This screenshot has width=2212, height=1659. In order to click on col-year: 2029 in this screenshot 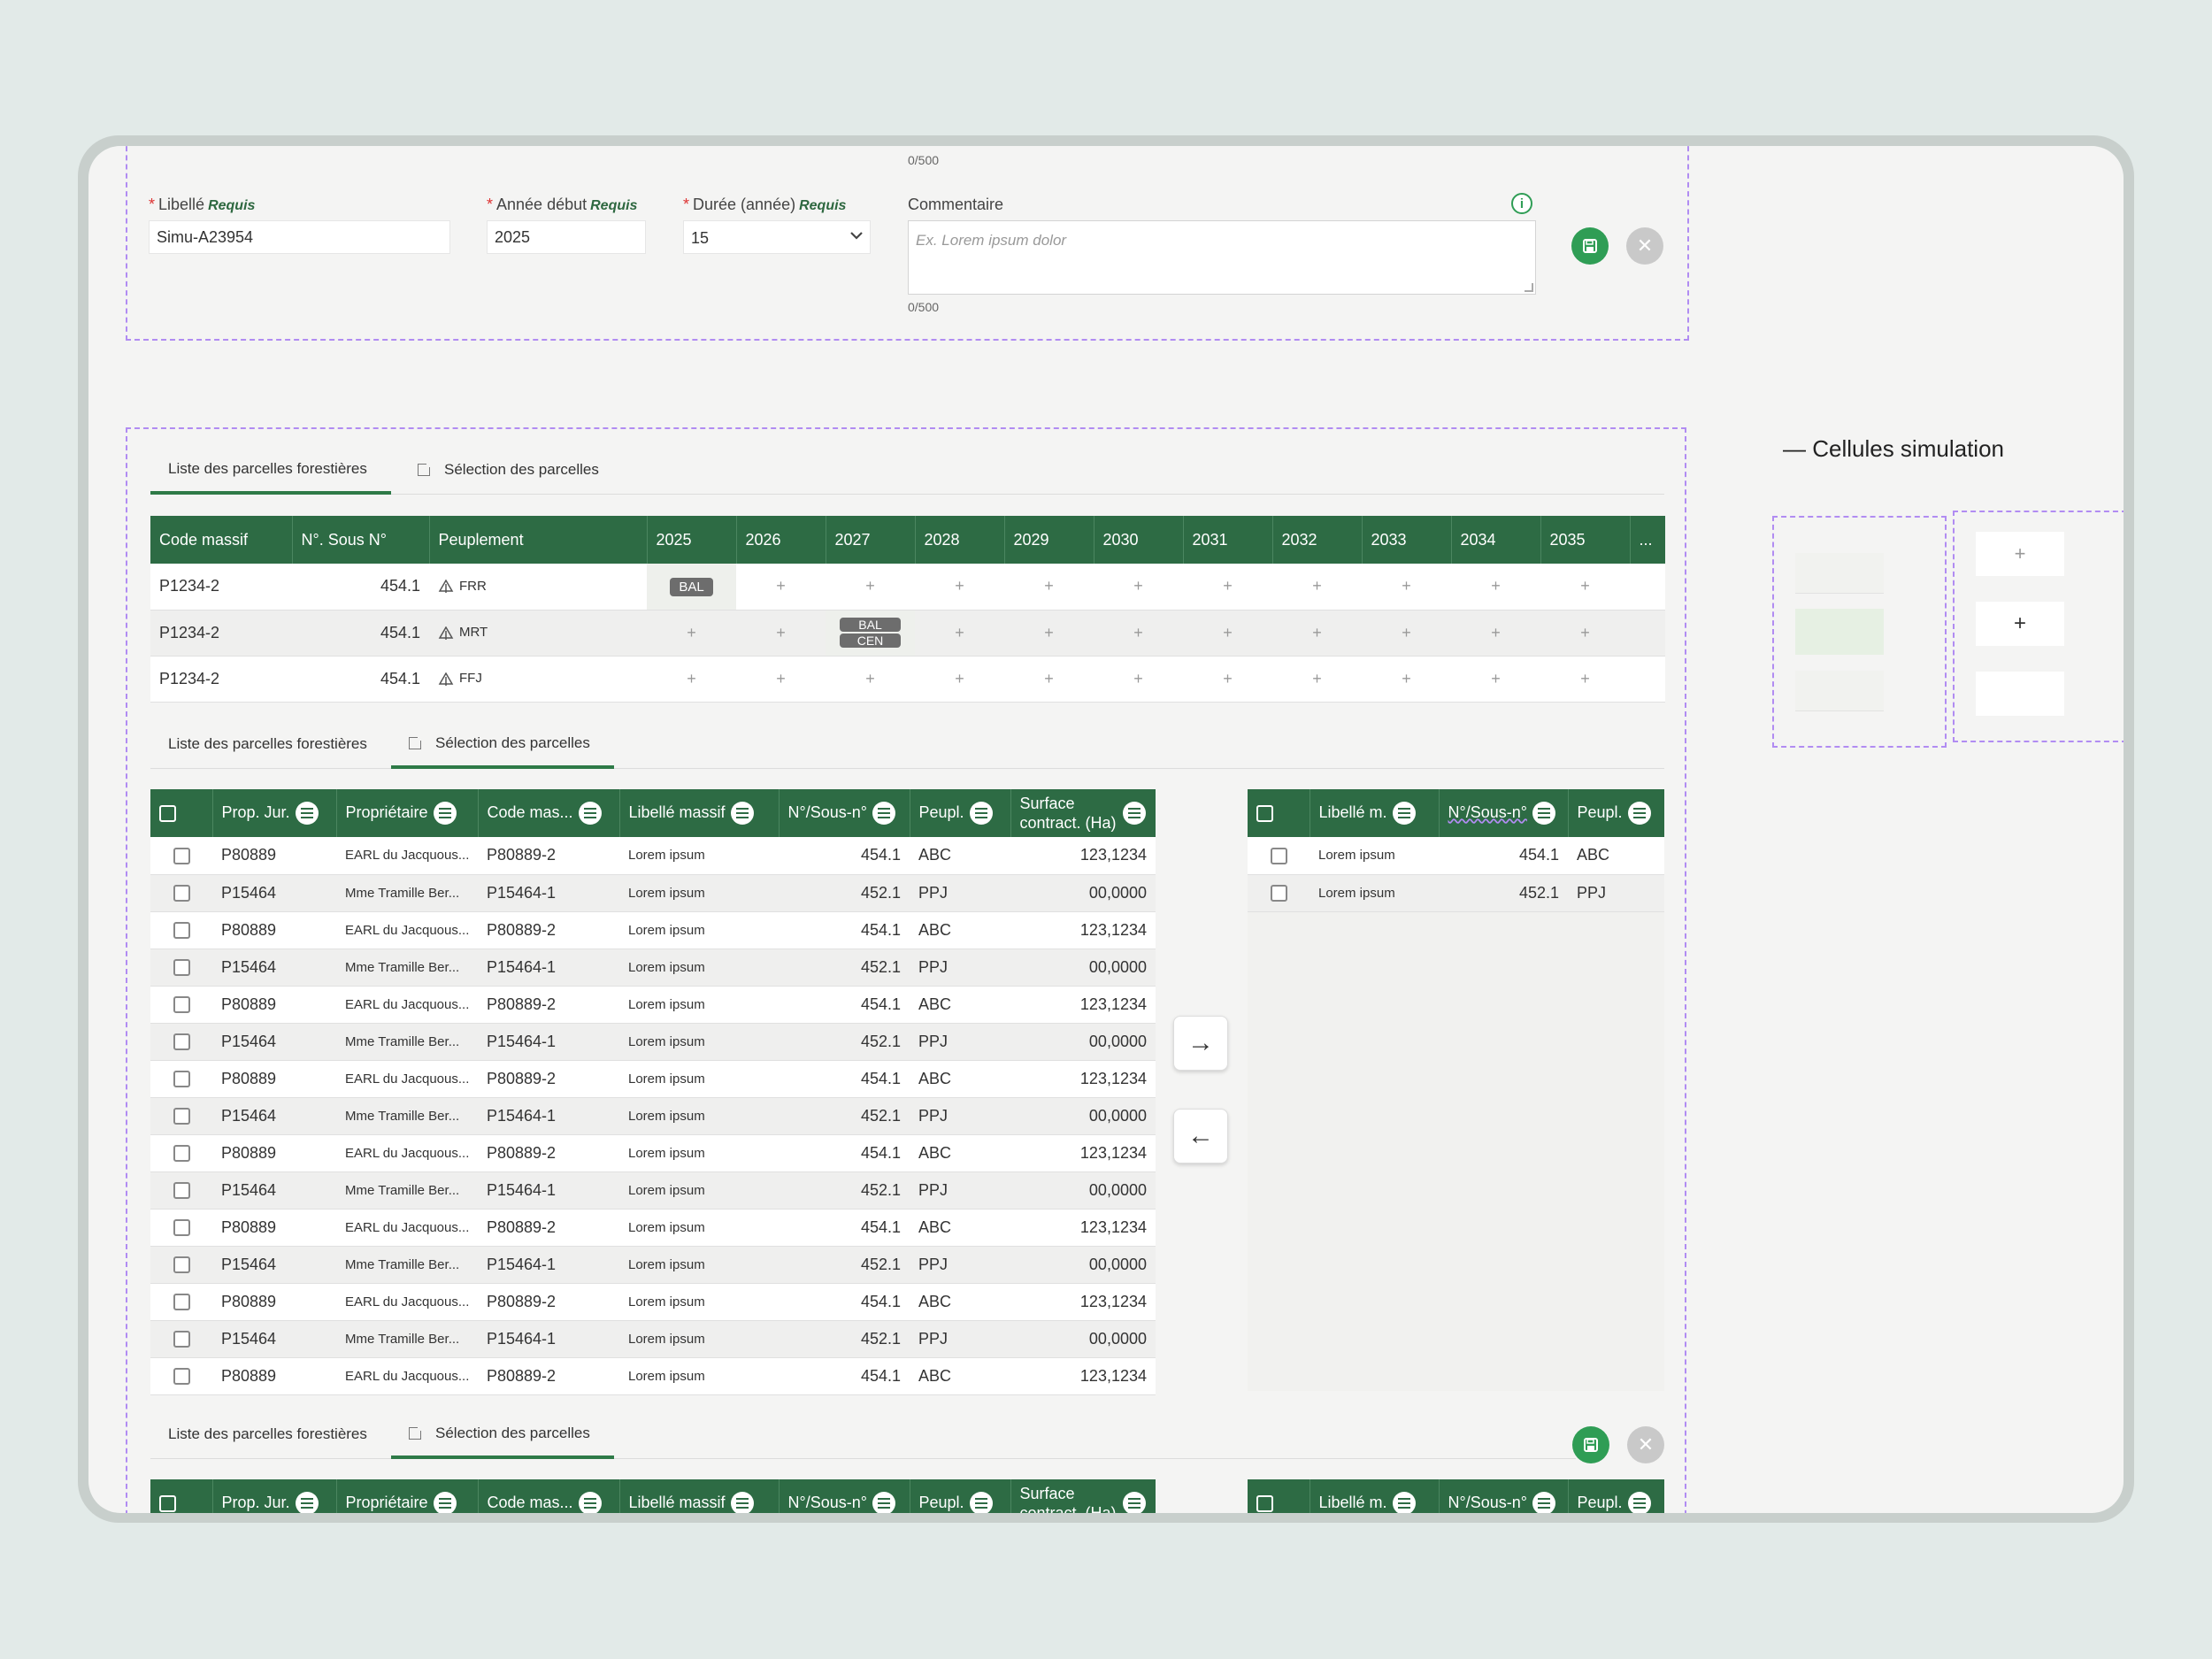, I will do `click(1049, 540)`.